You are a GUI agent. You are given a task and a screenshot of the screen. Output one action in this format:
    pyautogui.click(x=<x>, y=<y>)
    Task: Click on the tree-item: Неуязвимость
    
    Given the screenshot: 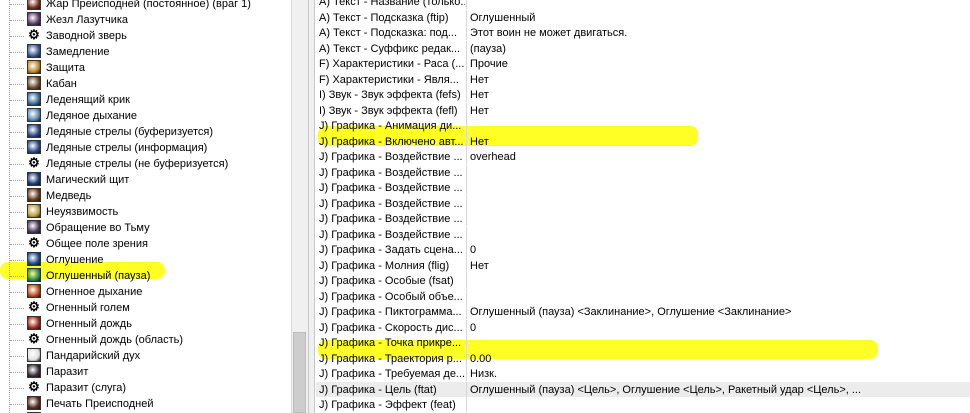 What is the action you would take?
    pyautogui.click(x=145, y=212)
    